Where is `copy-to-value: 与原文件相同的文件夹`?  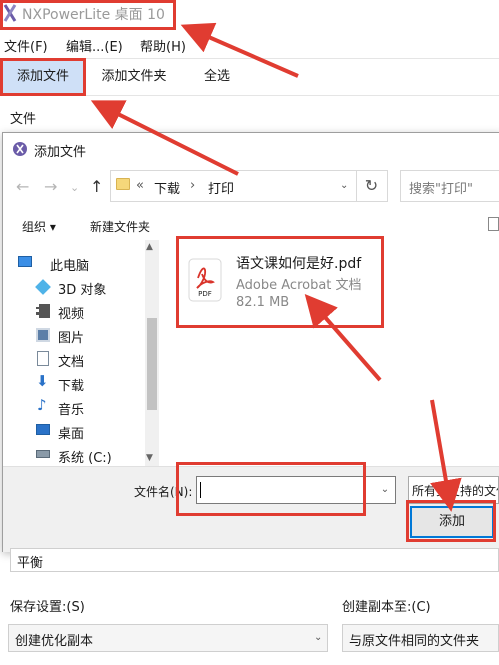 copy-to-value: 与原文件相同的文件夹 is located at coordinates (414, 641).